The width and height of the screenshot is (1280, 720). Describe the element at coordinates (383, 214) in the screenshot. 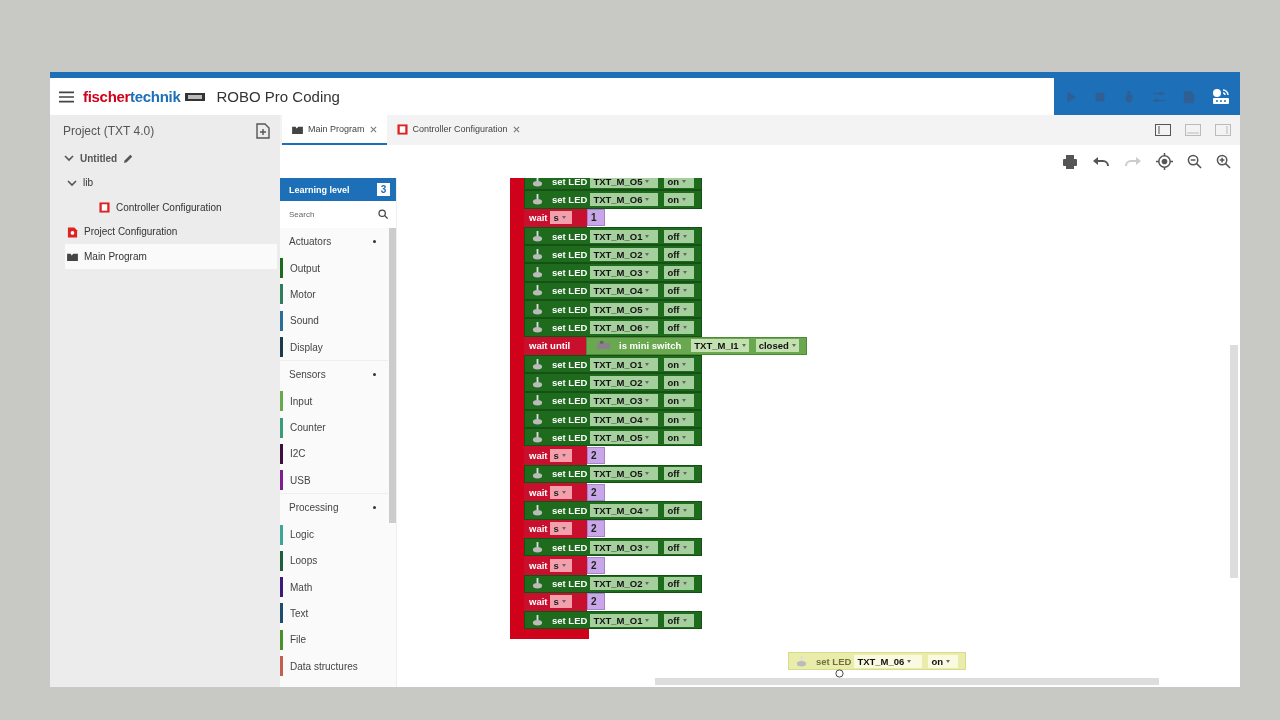

I see `search-icon` at that location.